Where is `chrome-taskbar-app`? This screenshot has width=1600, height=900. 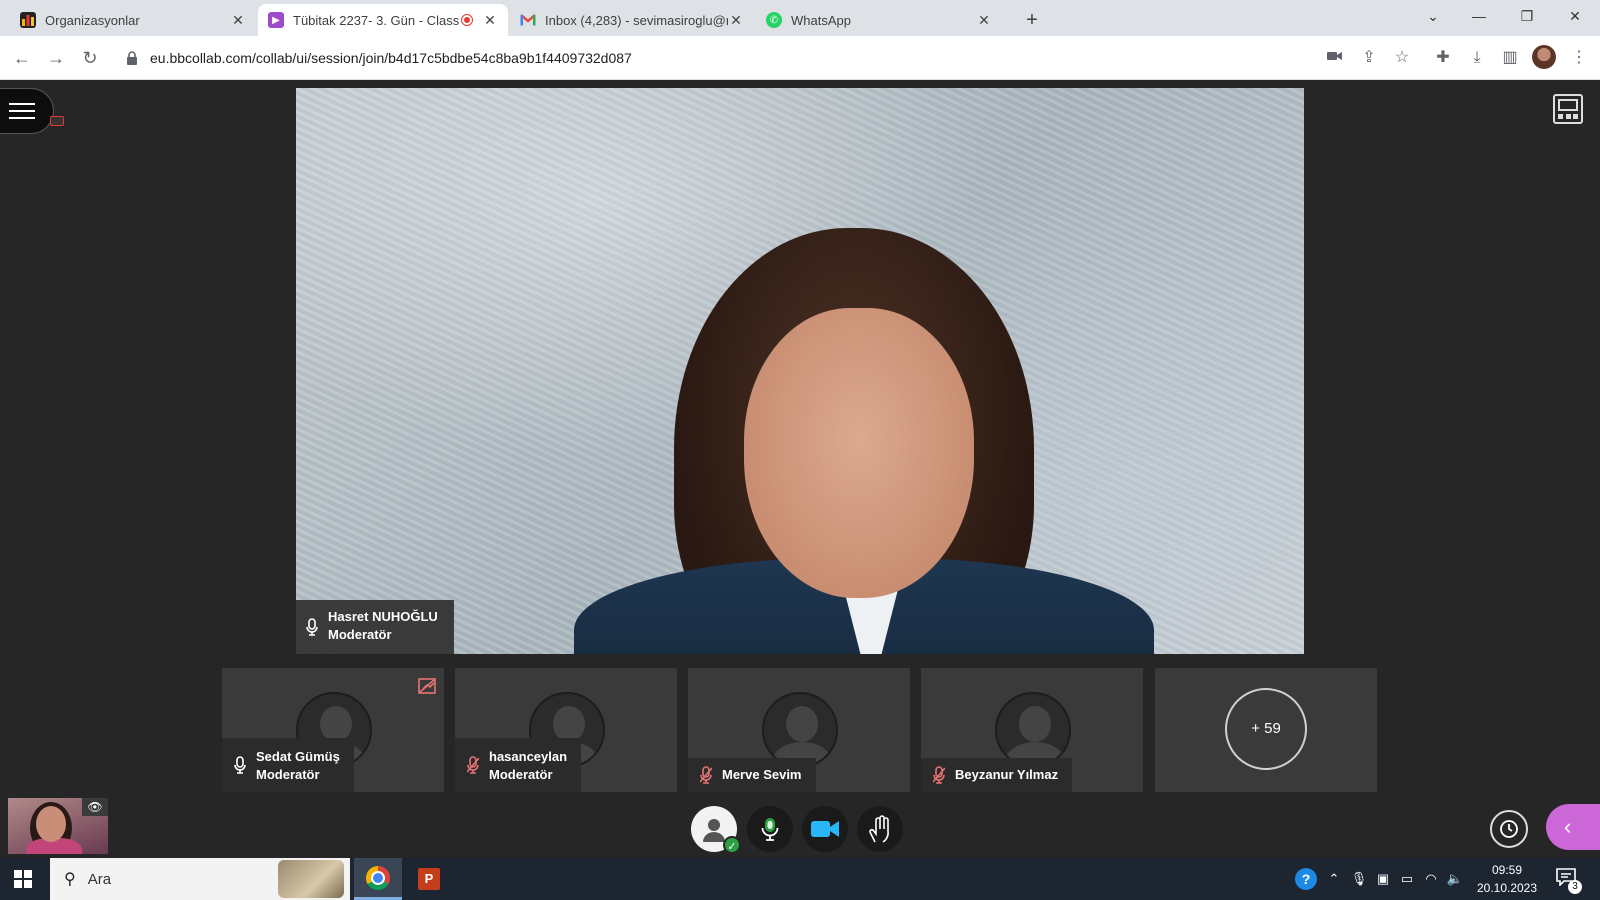
chrome-taskbar-app is located at coordinates (378, 879).